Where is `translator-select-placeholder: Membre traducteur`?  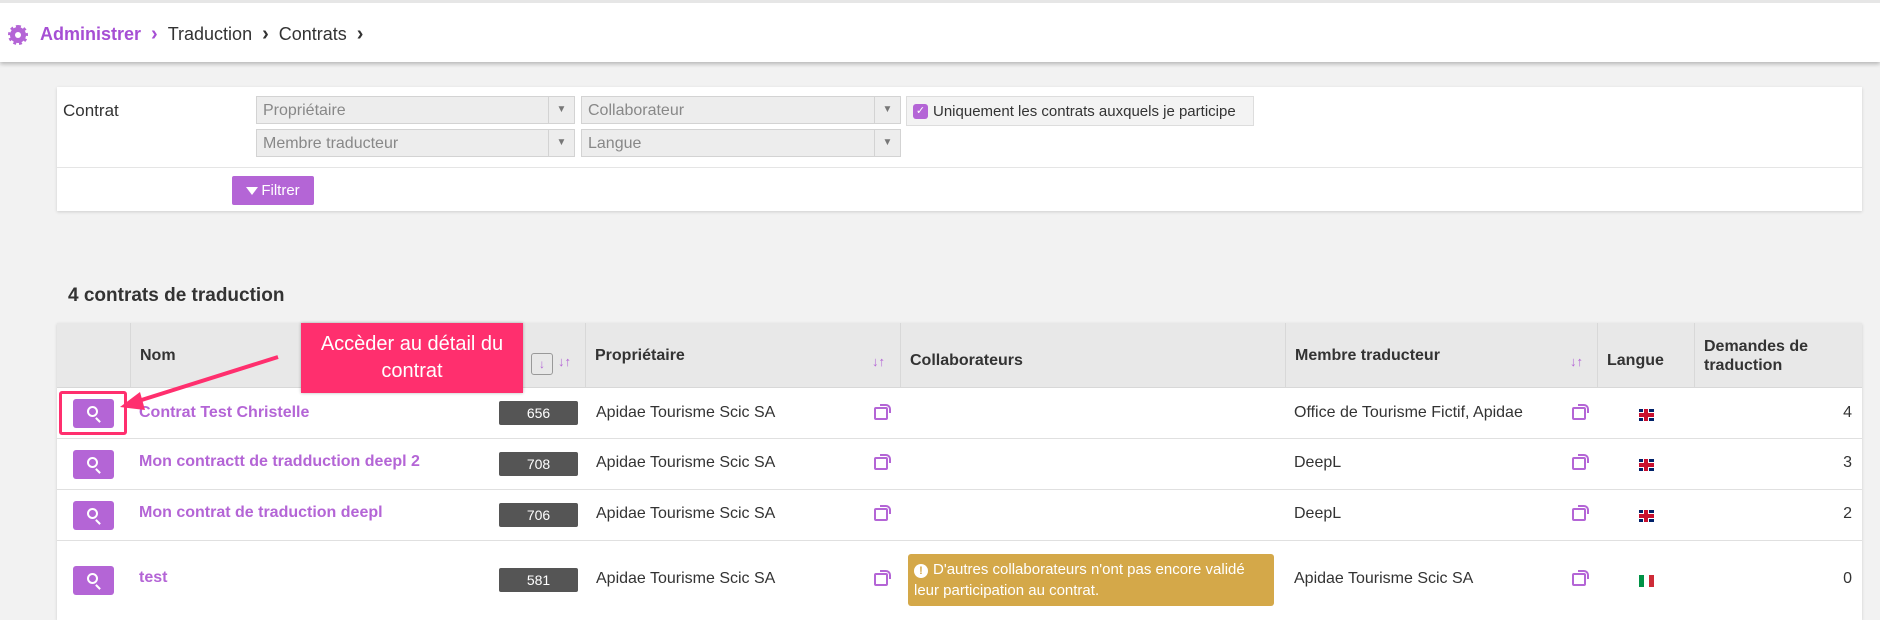
translator-select-placeholder: Membre traducteur is located at coordinates (331, 143).